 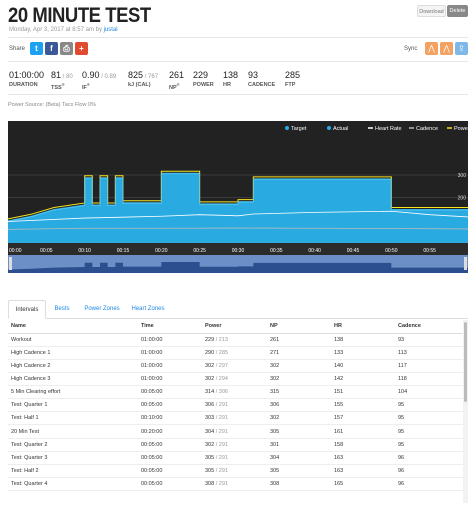 What do you see at coordinates (461, 48) in the screenshot?
I see `upload-sync-button: ⇪` at bounding box center [461, 48].